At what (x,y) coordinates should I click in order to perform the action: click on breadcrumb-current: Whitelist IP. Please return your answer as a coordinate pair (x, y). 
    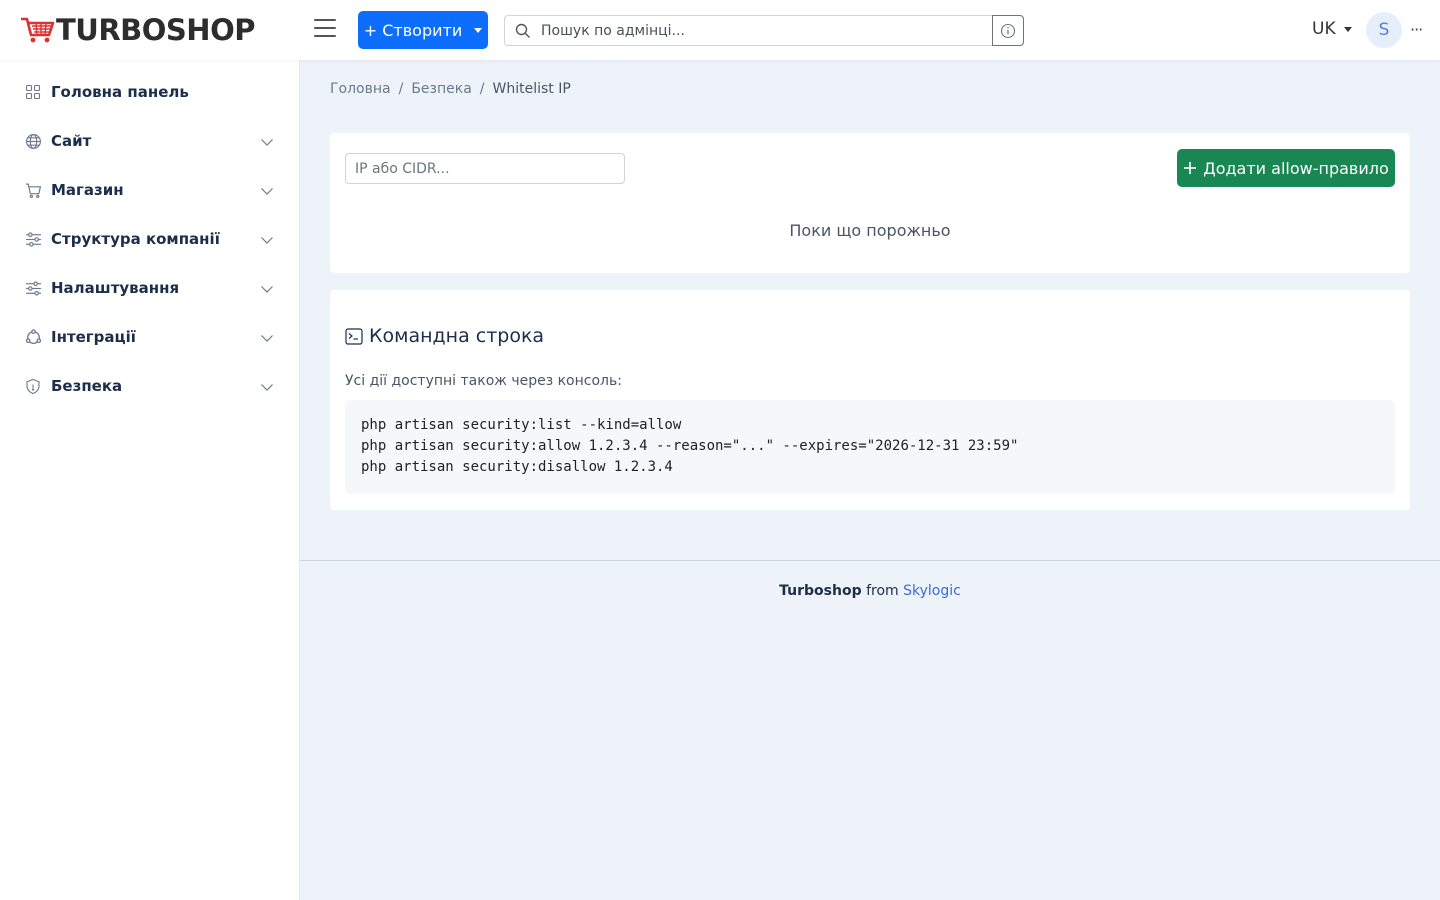
    Looking at the image, I should click on (531, 89).